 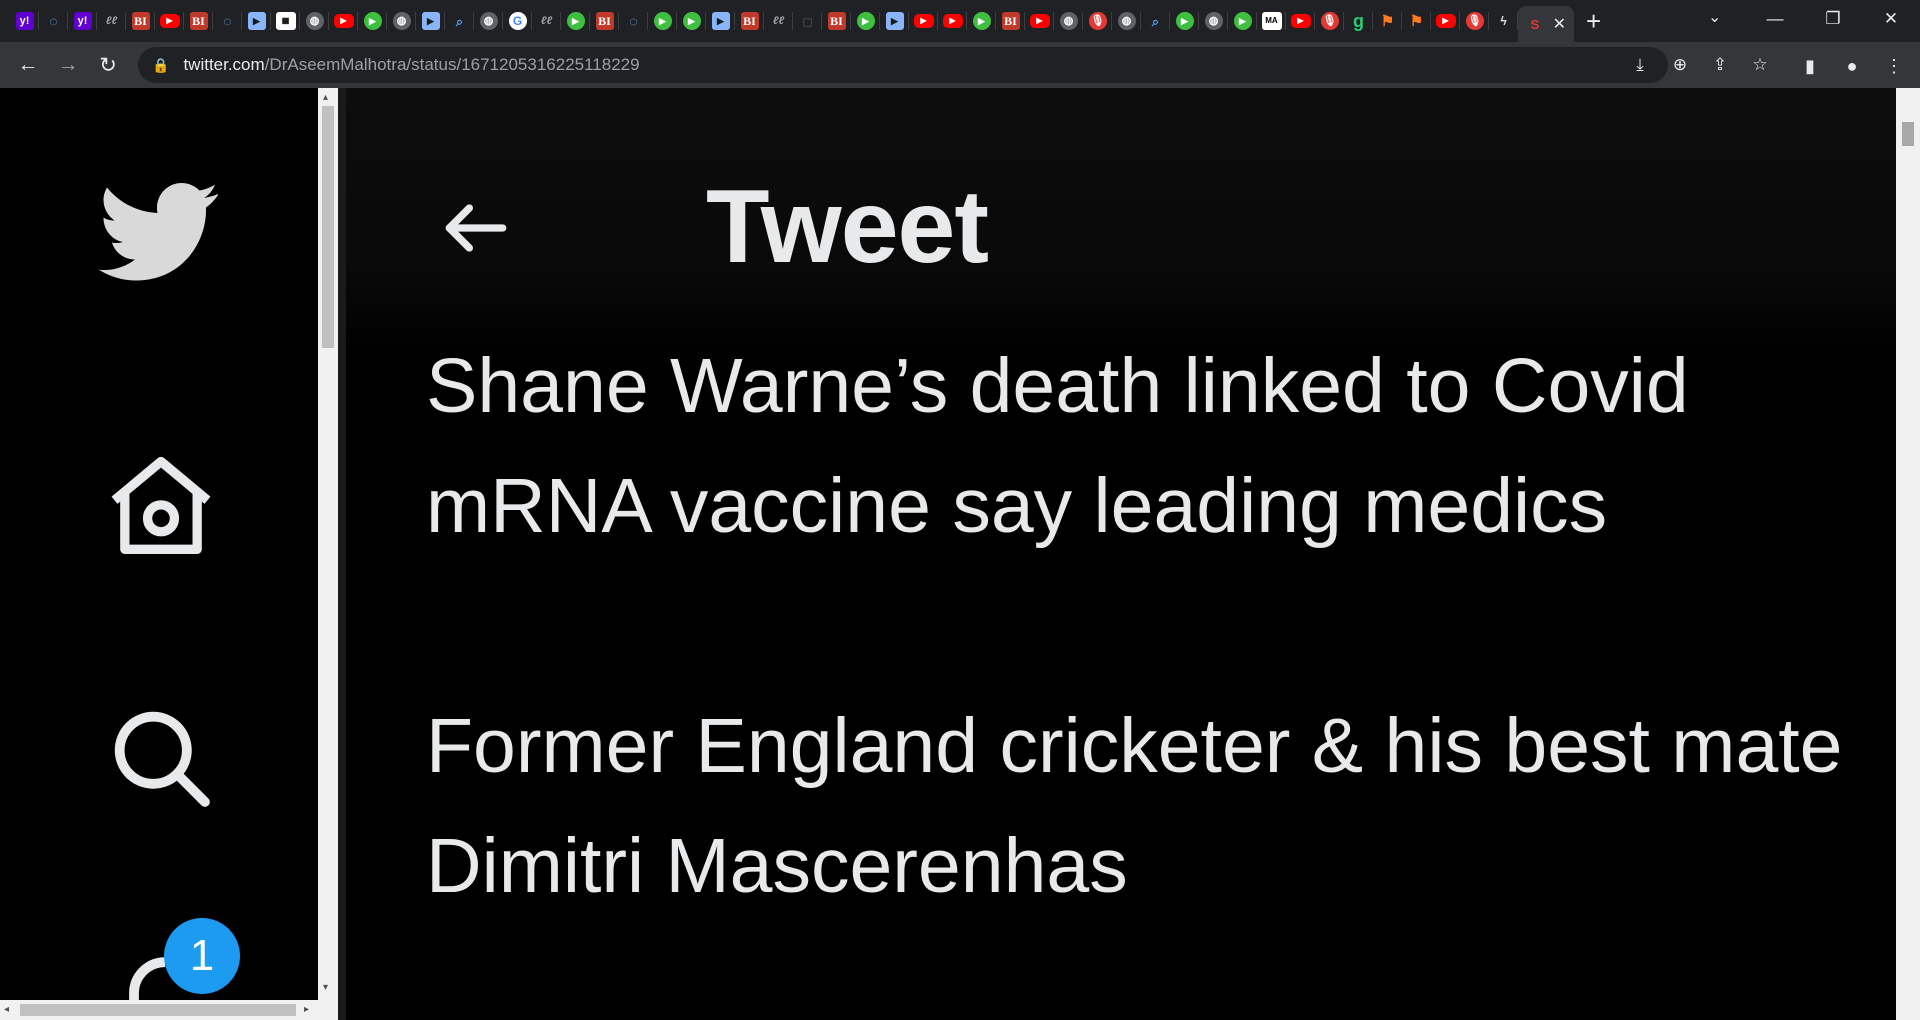 I want to click on page-scroll-thumb, so click(x=1908, y=134).